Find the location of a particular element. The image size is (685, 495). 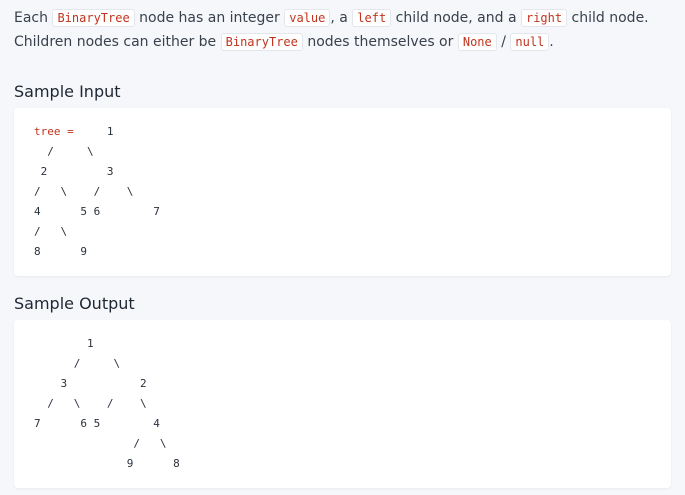

code-left: left is located at coordinates (372, 18).